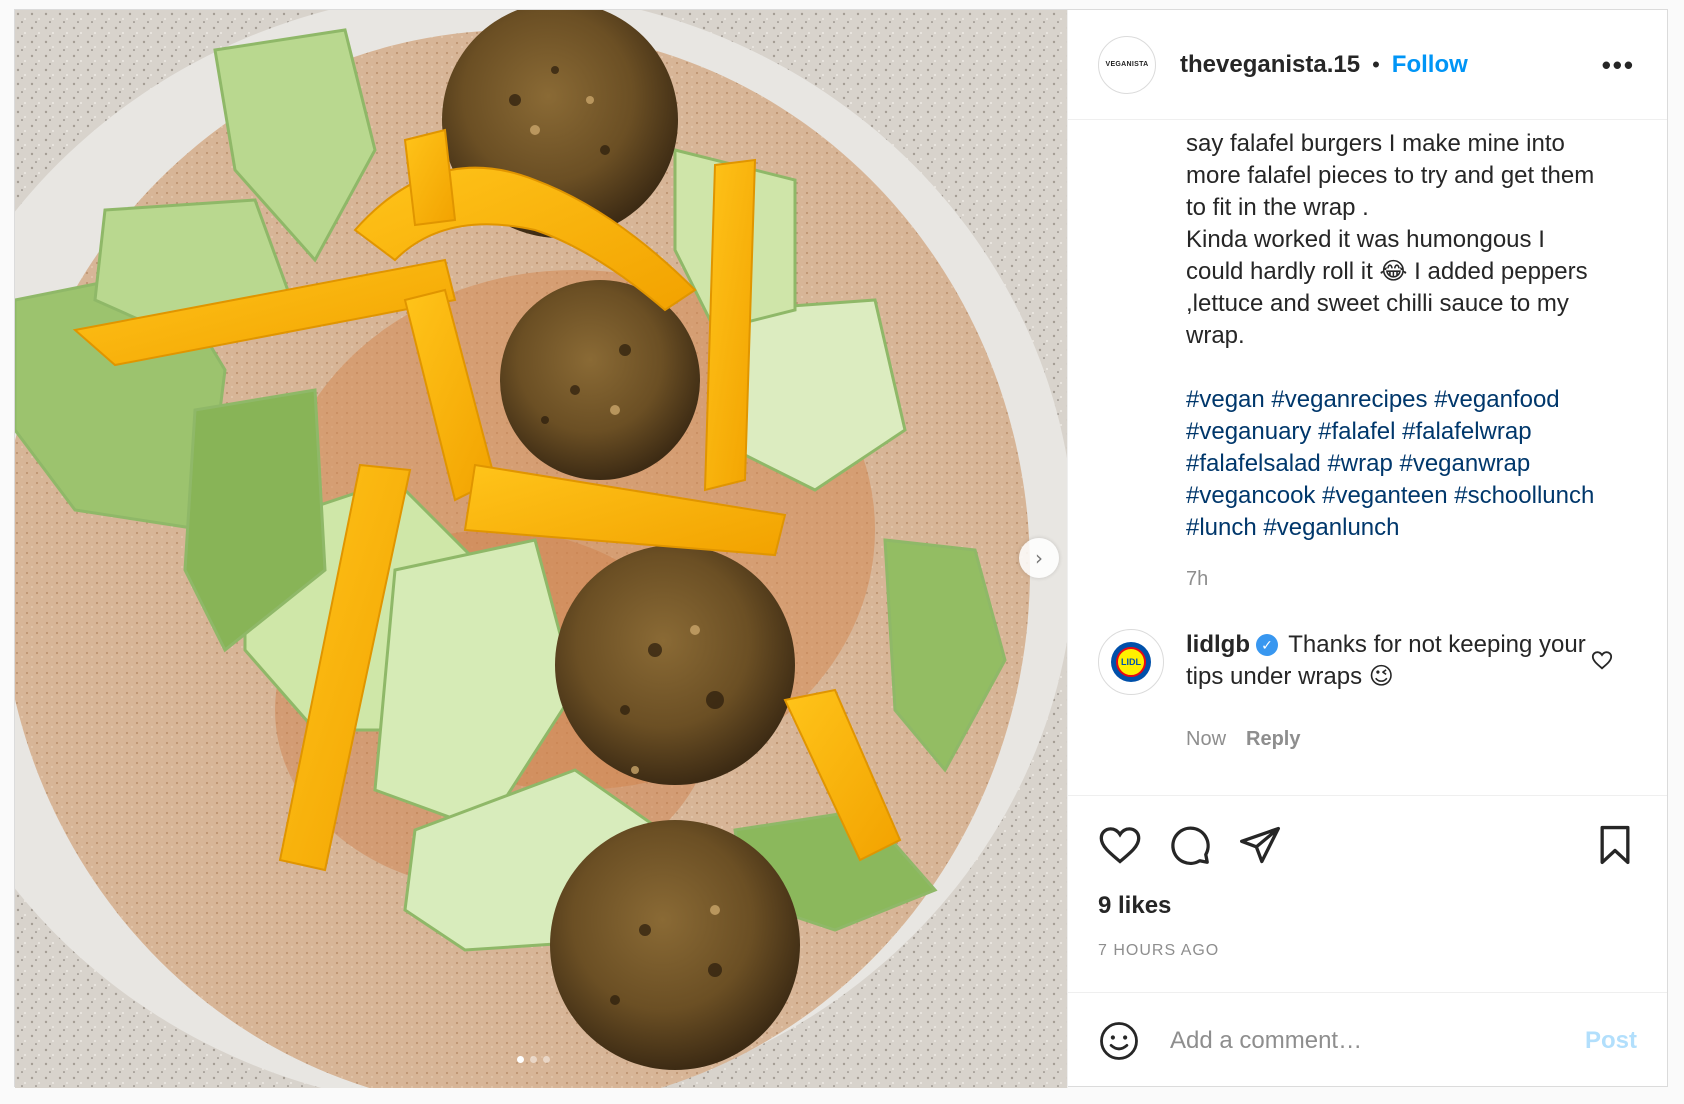 This screenshot has height=1104, width=1684. Describe the element at coordinates (1387, 271) in the screenshot. I see `caption-line: could hardly roll it 😂 I added peppers` at that location.